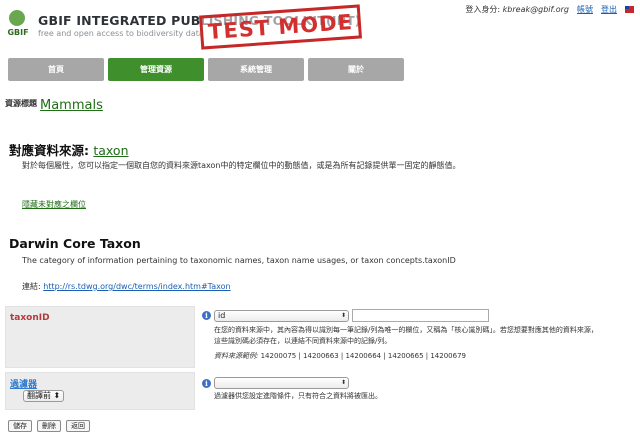 The image size is (640, 435). I want to click on resource-title-label: 資源標題, so click(21, 103).